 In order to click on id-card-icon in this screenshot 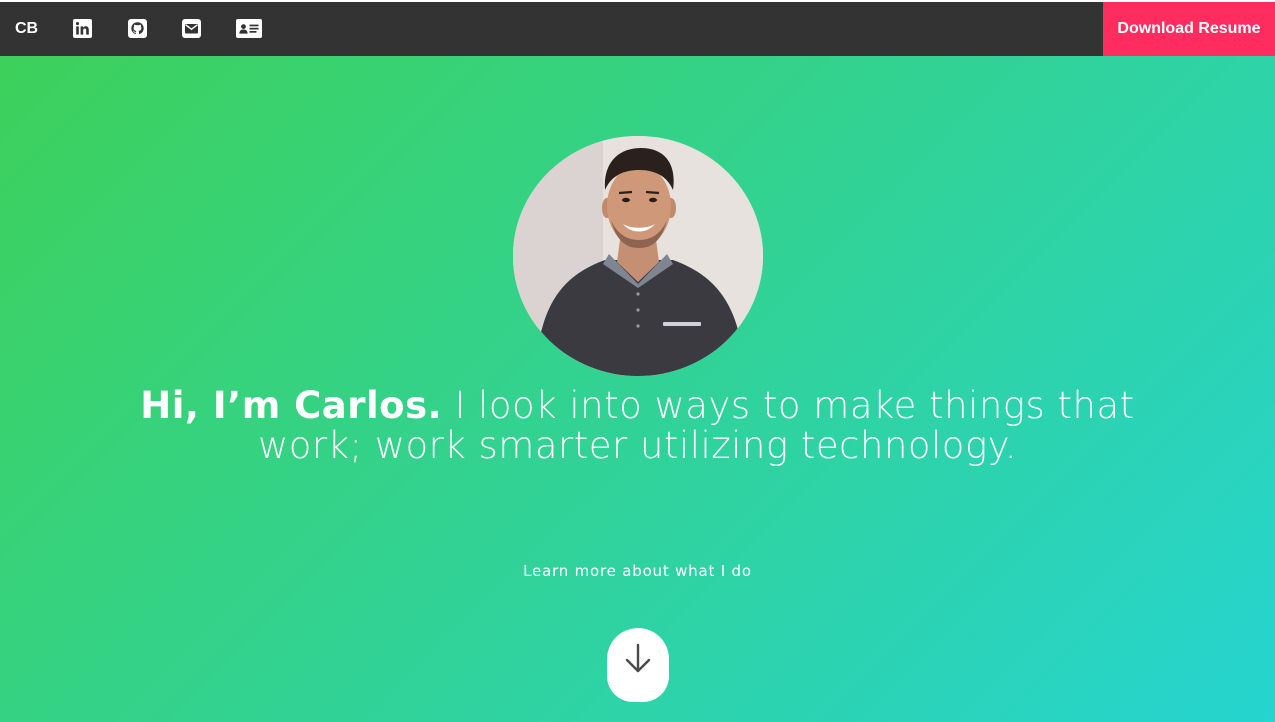, I will do `click(249, 29)`.